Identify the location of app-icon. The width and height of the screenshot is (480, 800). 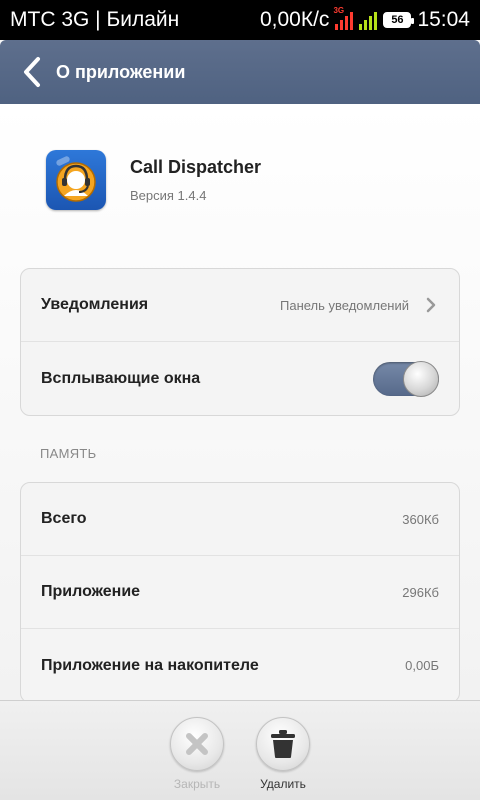
(76, 180).